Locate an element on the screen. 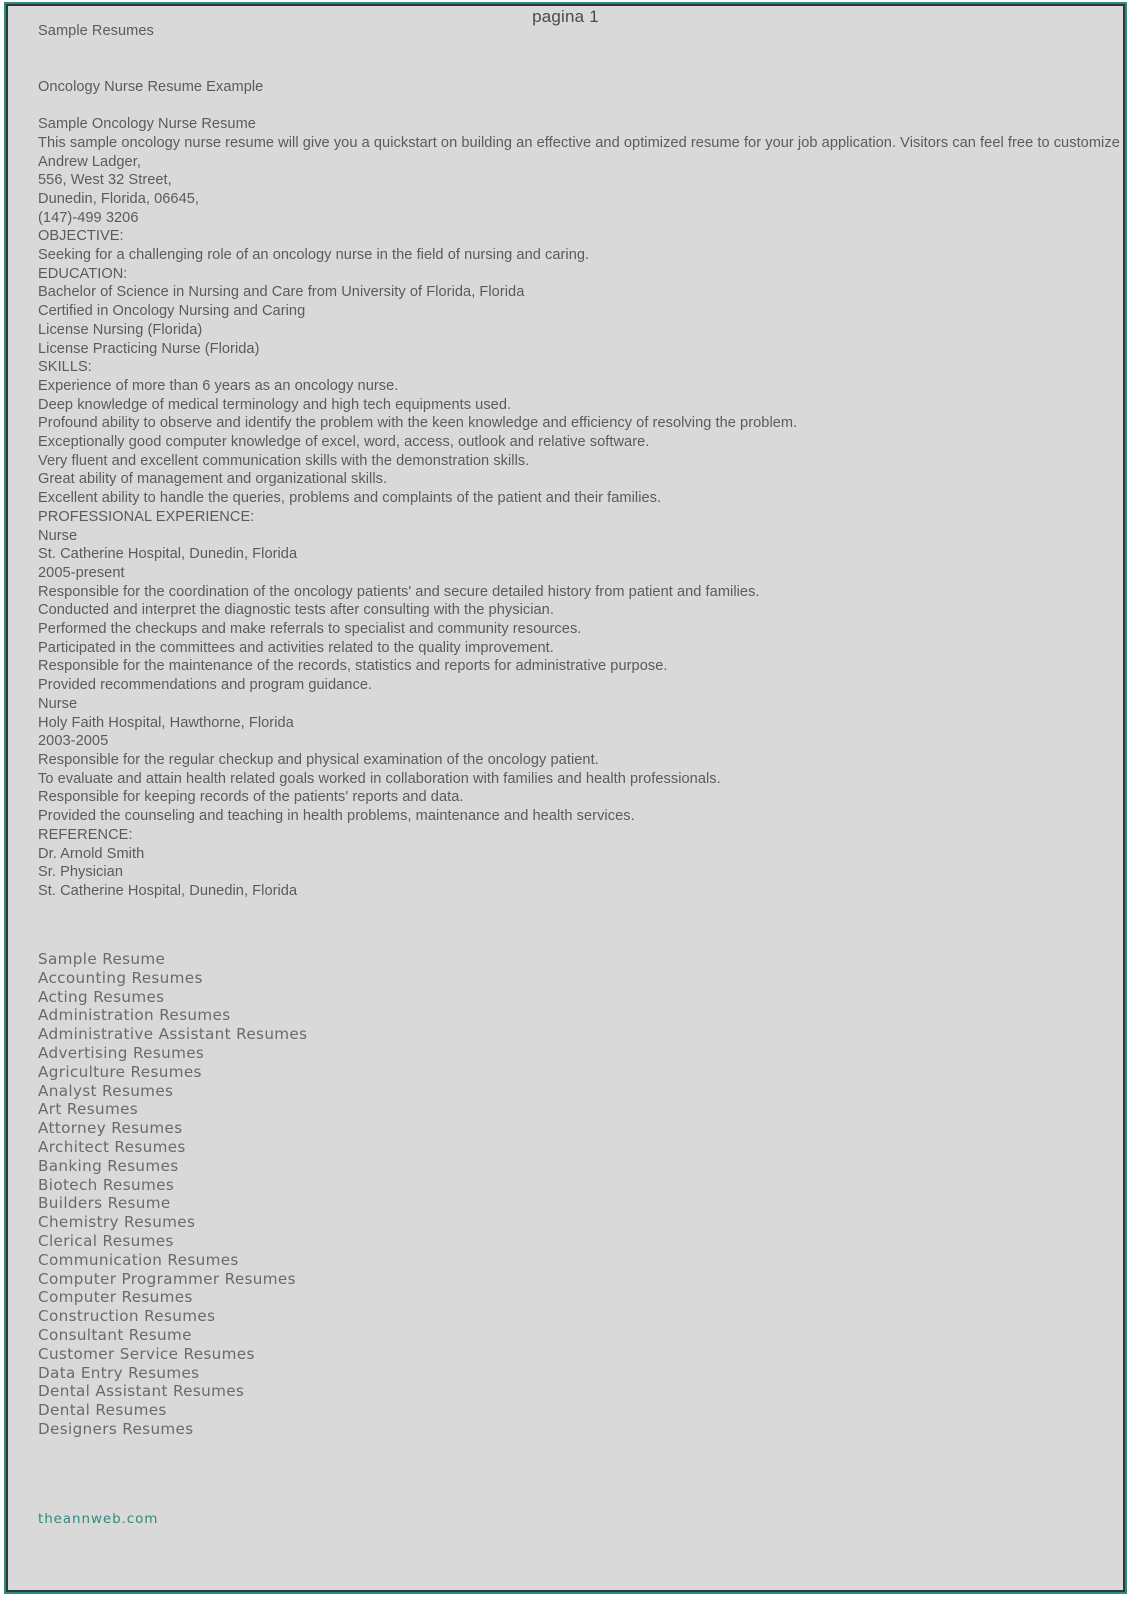  page-title: Oncology Nurse Resume Example is located at coordinates (151, 86).